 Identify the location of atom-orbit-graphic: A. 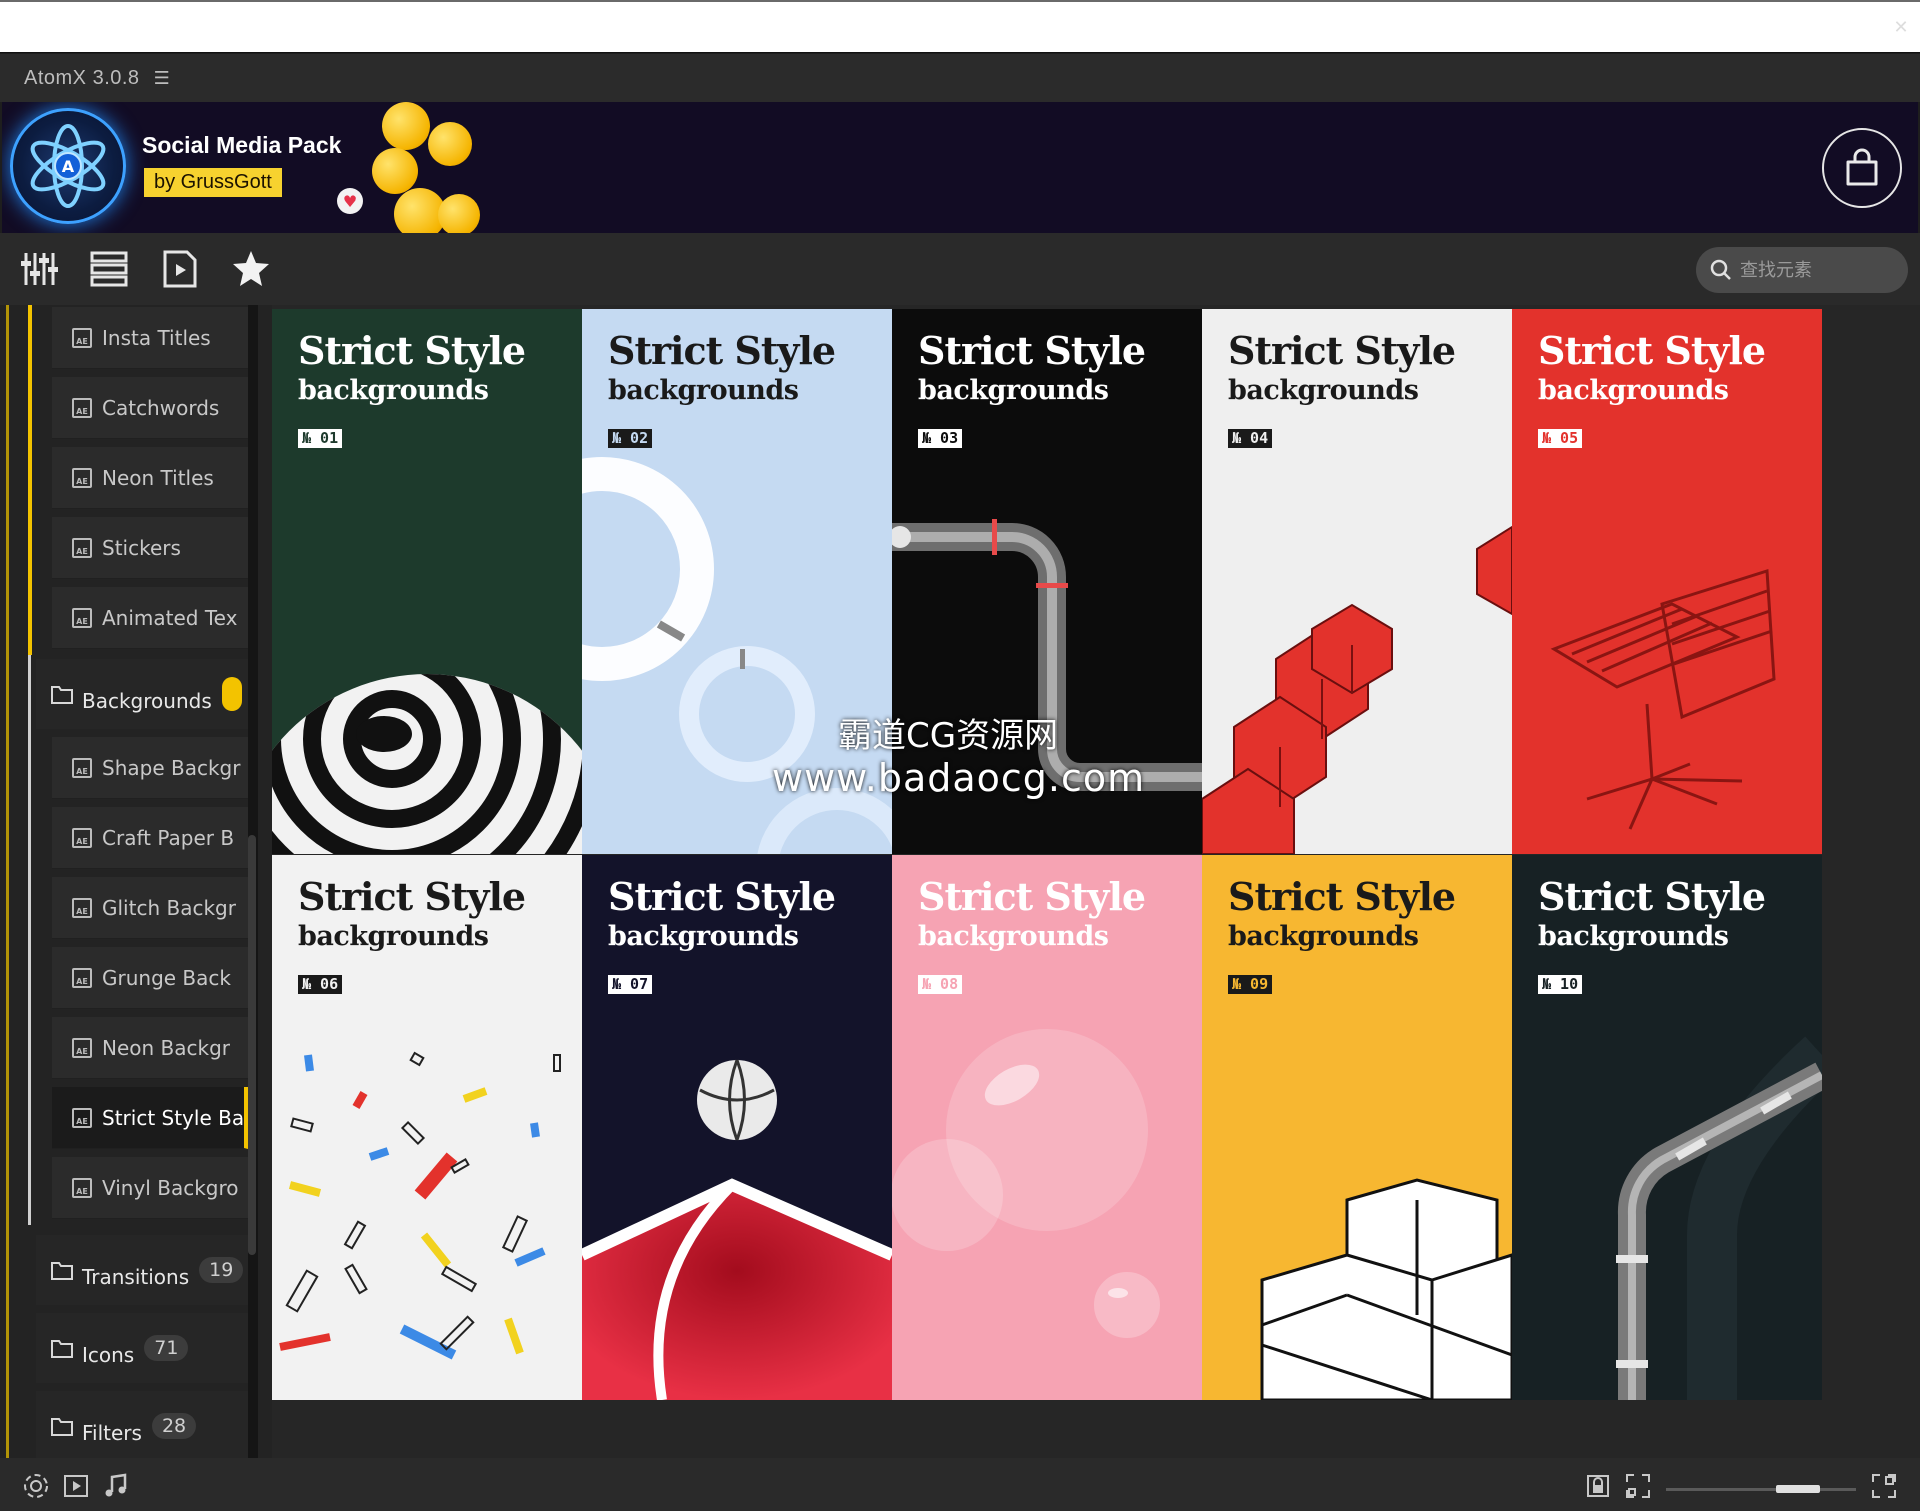
(68, 166).